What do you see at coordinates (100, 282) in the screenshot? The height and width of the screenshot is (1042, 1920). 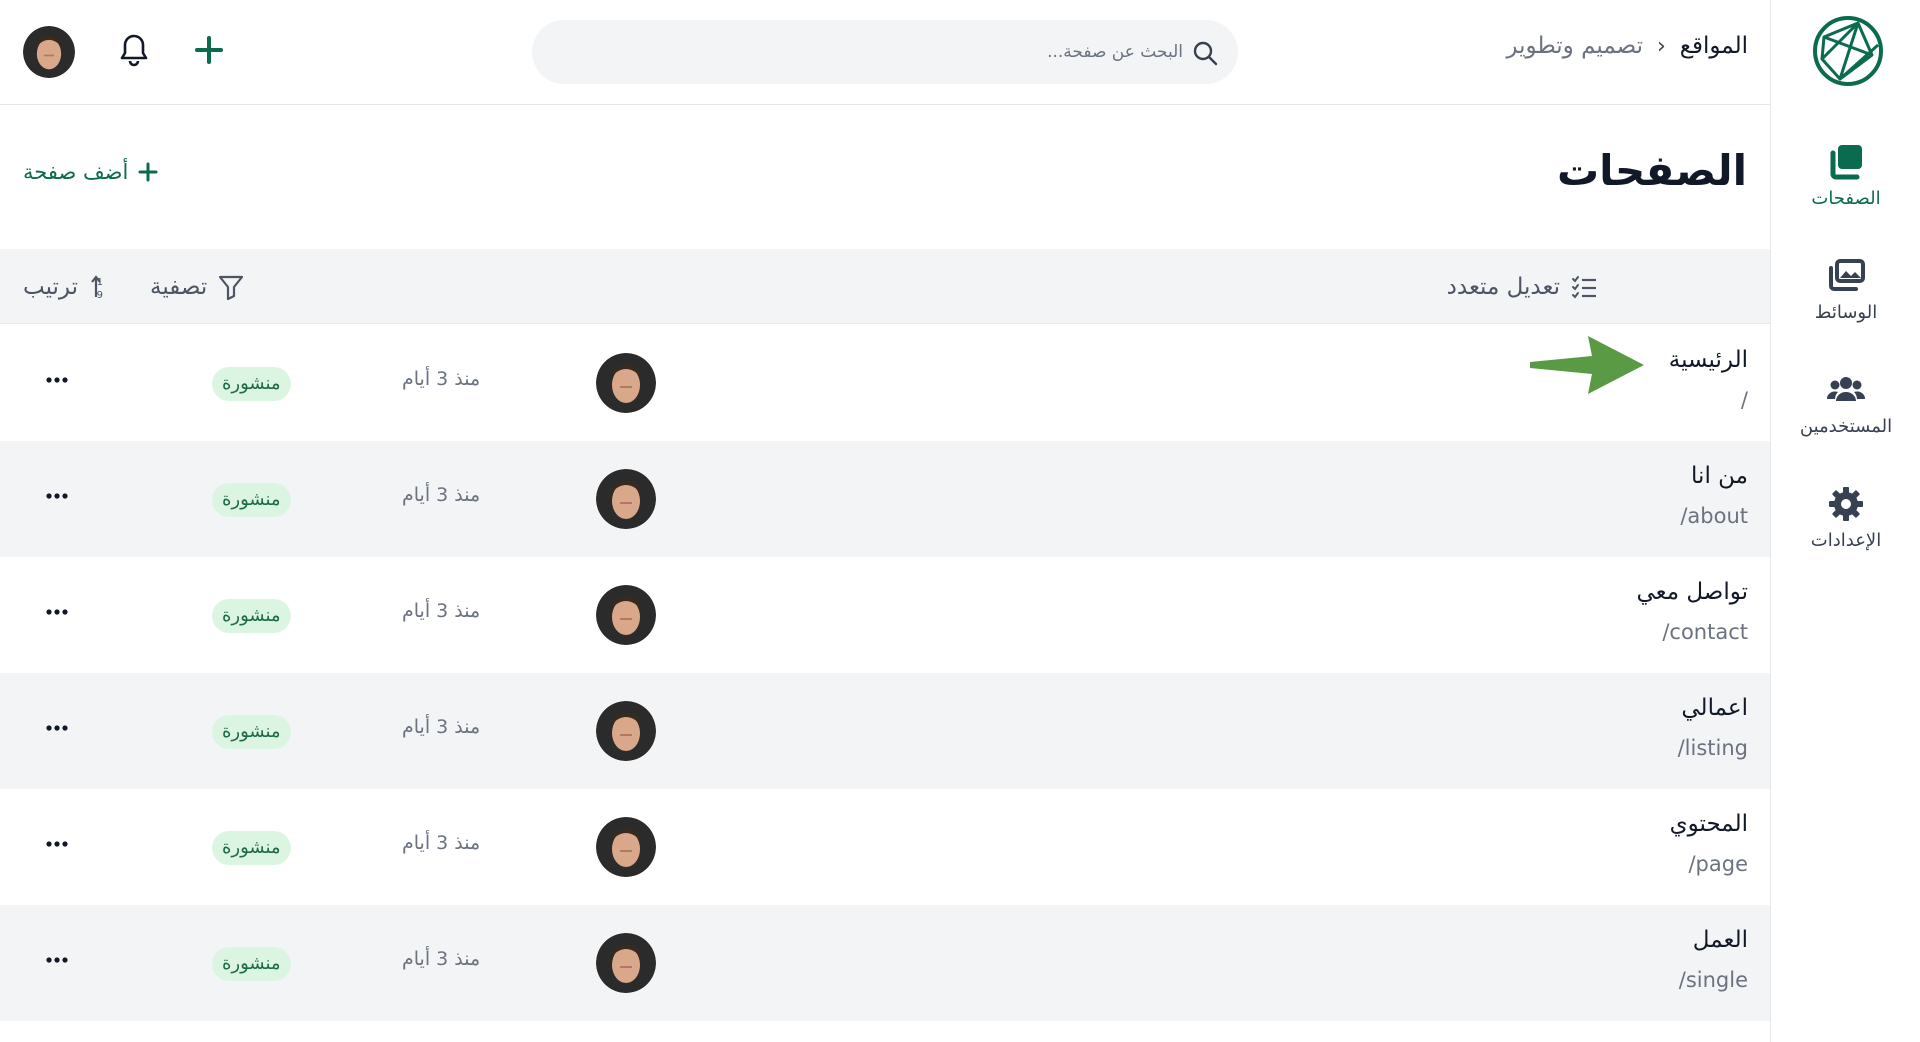 I see `svg-text: 1` at bounding box center [100, 282].